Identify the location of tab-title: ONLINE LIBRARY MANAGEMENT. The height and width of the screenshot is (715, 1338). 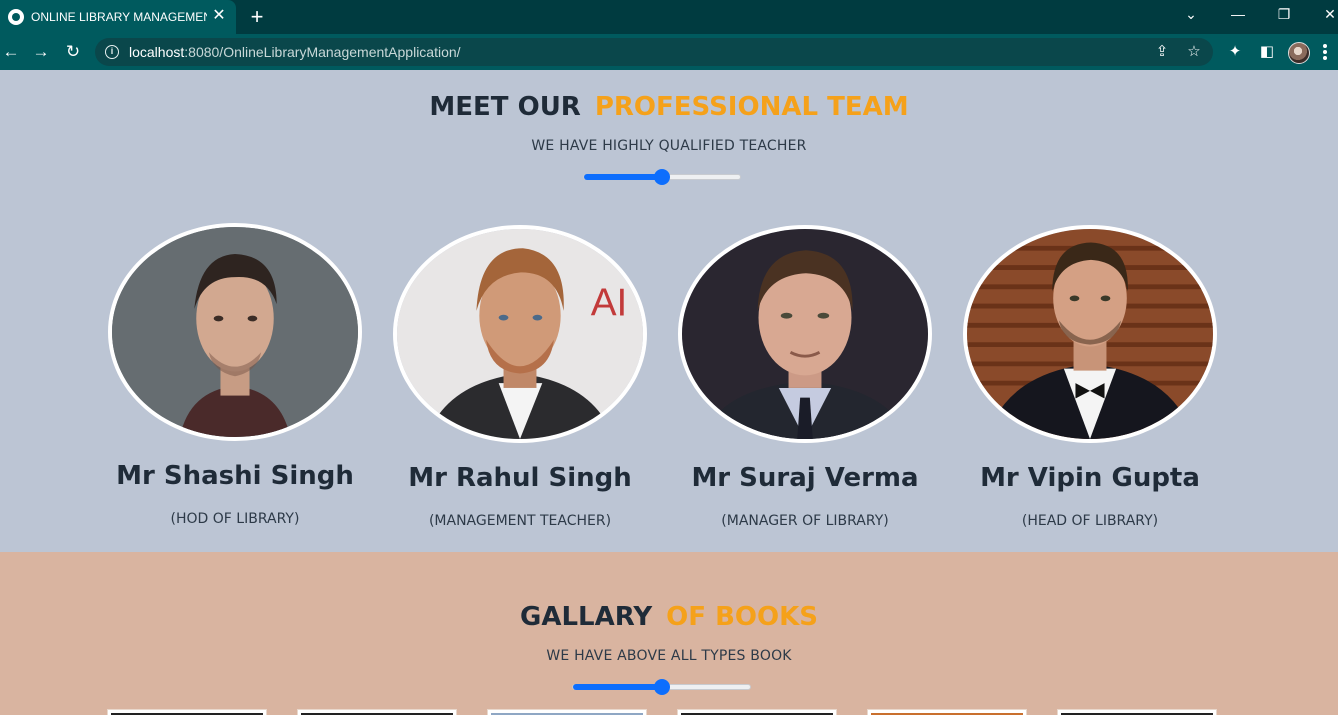
(119, 17).